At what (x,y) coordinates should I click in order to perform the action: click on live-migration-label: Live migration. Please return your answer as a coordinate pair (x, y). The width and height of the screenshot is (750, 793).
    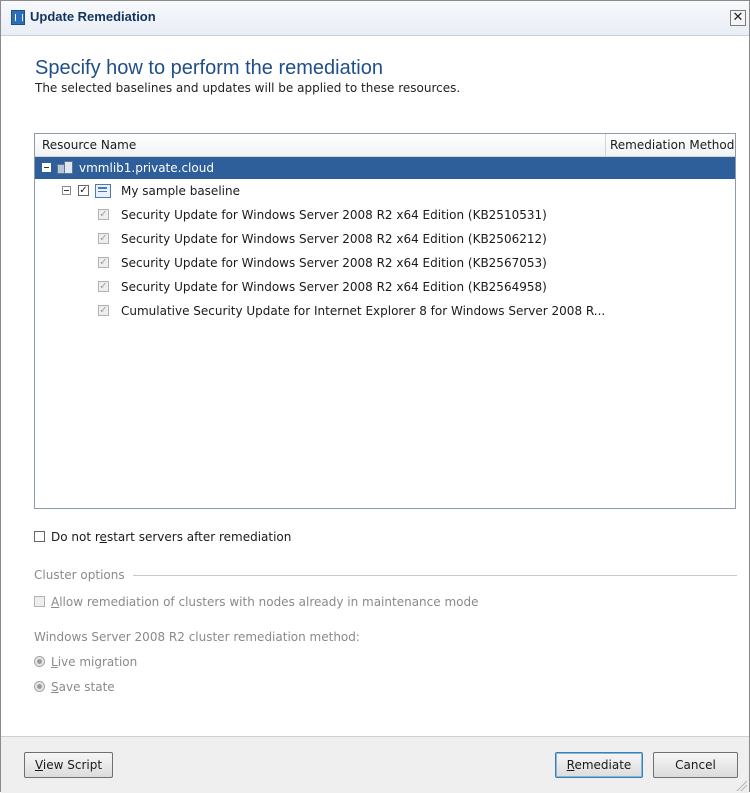
    Looking at the image, I should click on (94, 662).